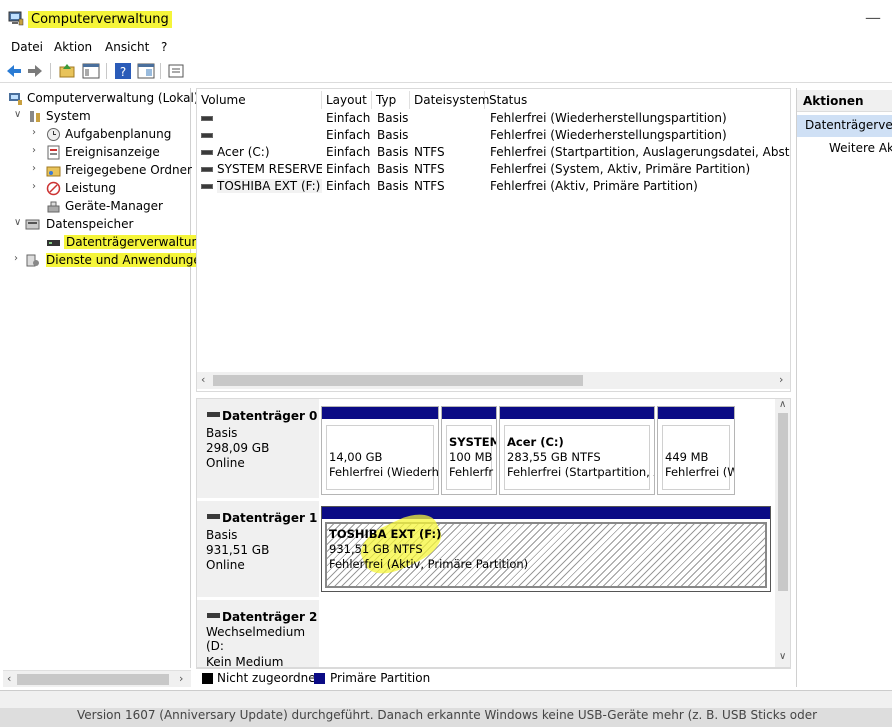  I want to click on minimize-button: —, so click(873, 18).